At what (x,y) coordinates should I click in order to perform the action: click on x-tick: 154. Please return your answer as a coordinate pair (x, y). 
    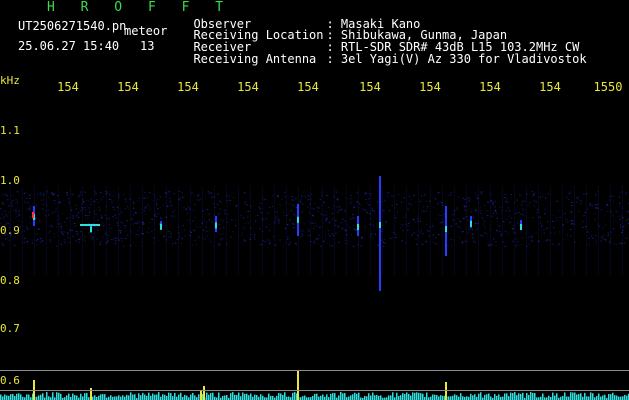
    Looking at the image, I should click on (68, 87).